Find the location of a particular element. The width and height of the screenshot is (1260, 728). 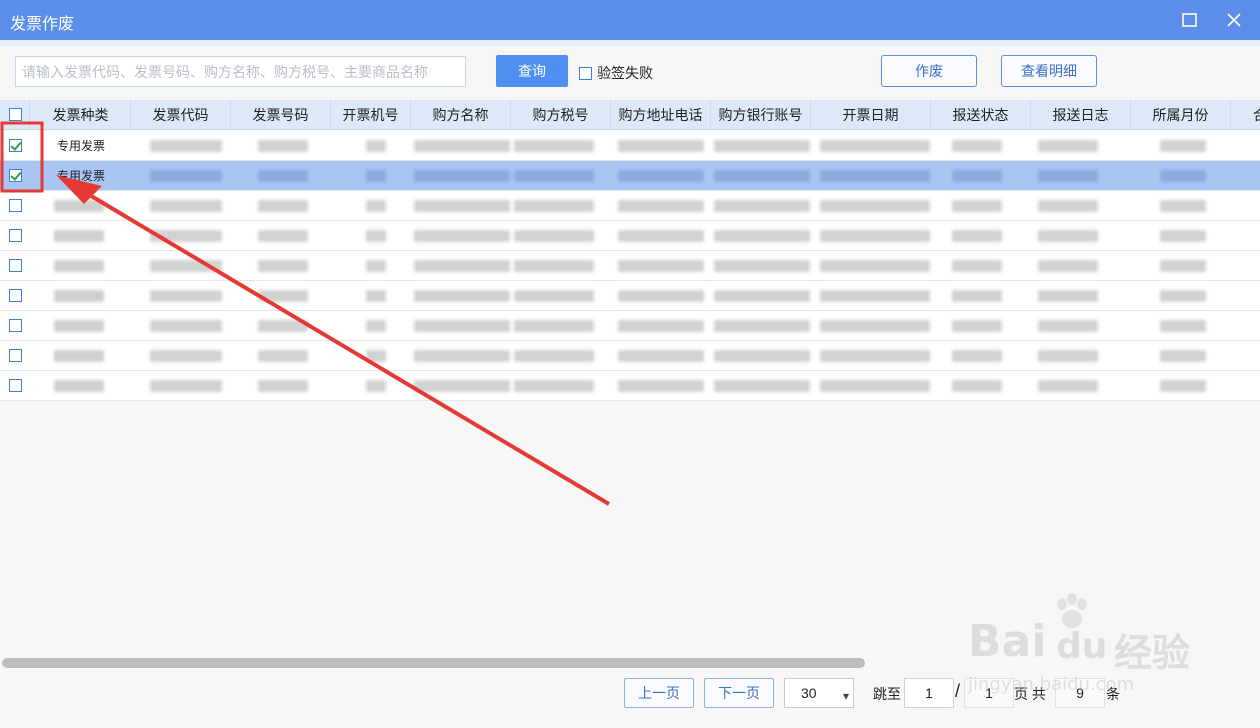

select-all-checkbox is located at coordinates (15, 114).